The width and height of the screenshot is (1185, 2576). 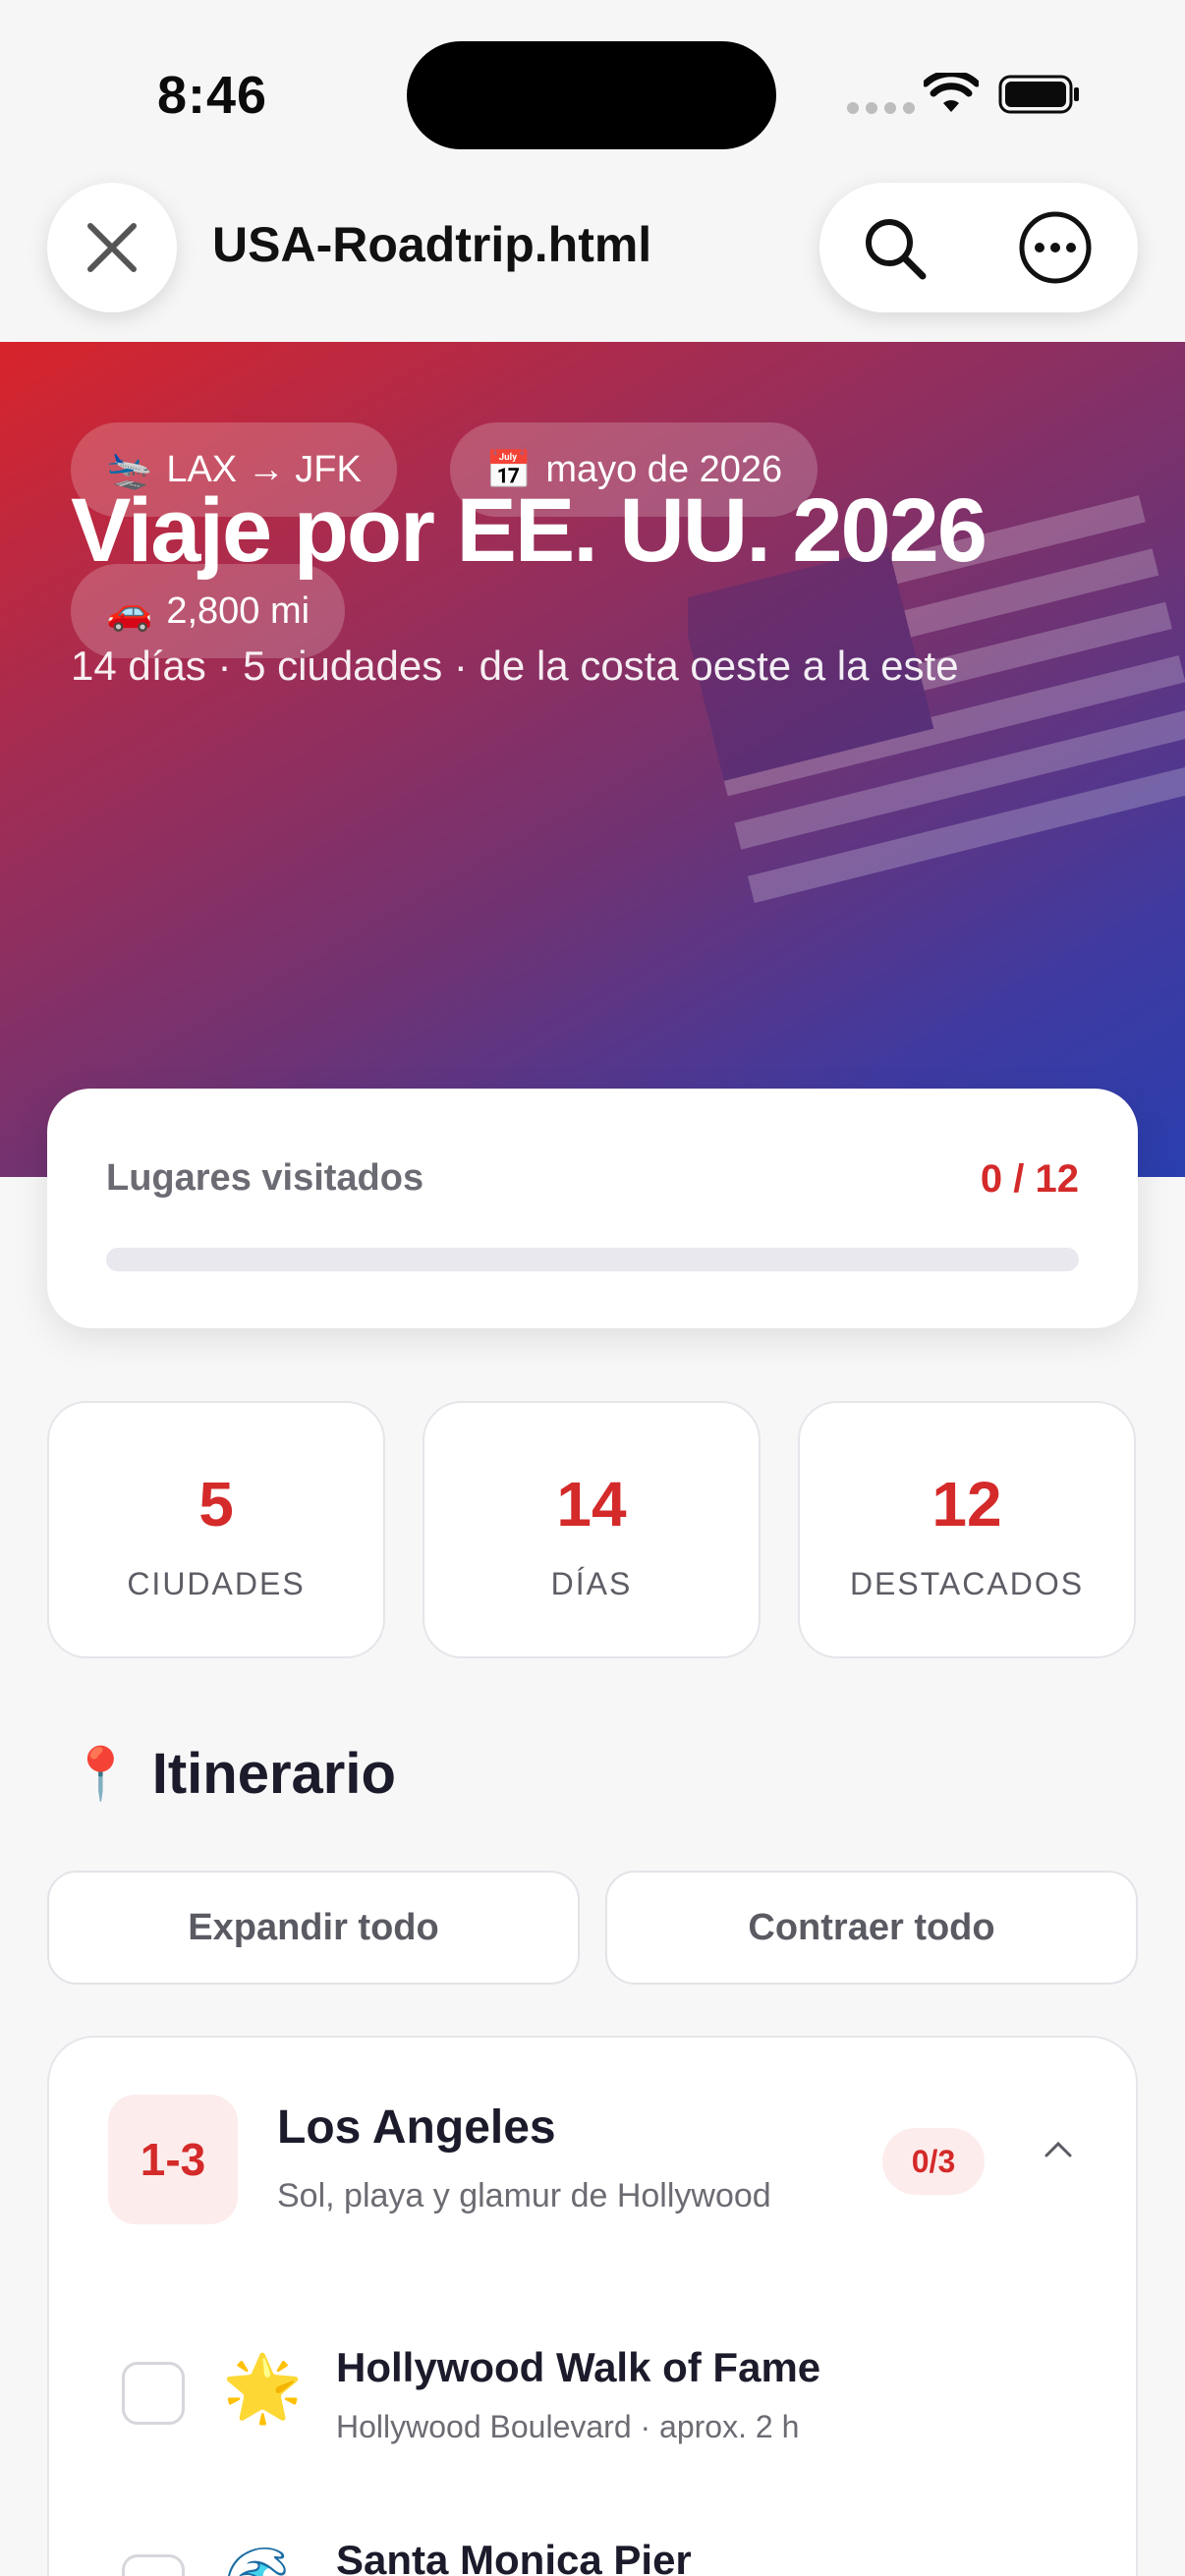 What do you see at coordinates (979, 247) in the screenshot?
I see `action-pill` at bounding box center [979, 247].